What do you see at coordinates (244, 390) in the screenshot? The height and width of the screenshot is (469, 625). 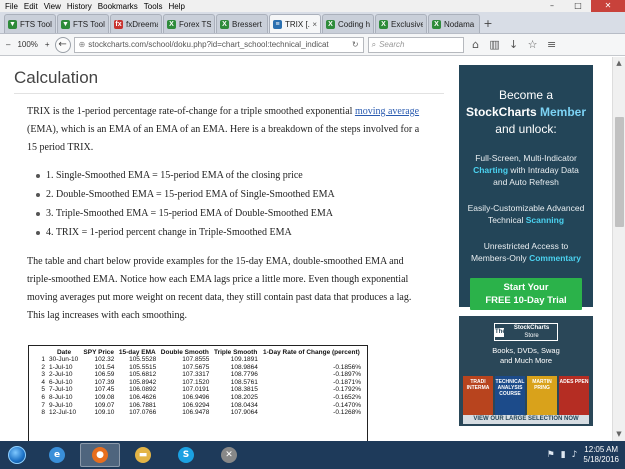 I see `table-cell: 108.3815` at bounding box center [244, 390].